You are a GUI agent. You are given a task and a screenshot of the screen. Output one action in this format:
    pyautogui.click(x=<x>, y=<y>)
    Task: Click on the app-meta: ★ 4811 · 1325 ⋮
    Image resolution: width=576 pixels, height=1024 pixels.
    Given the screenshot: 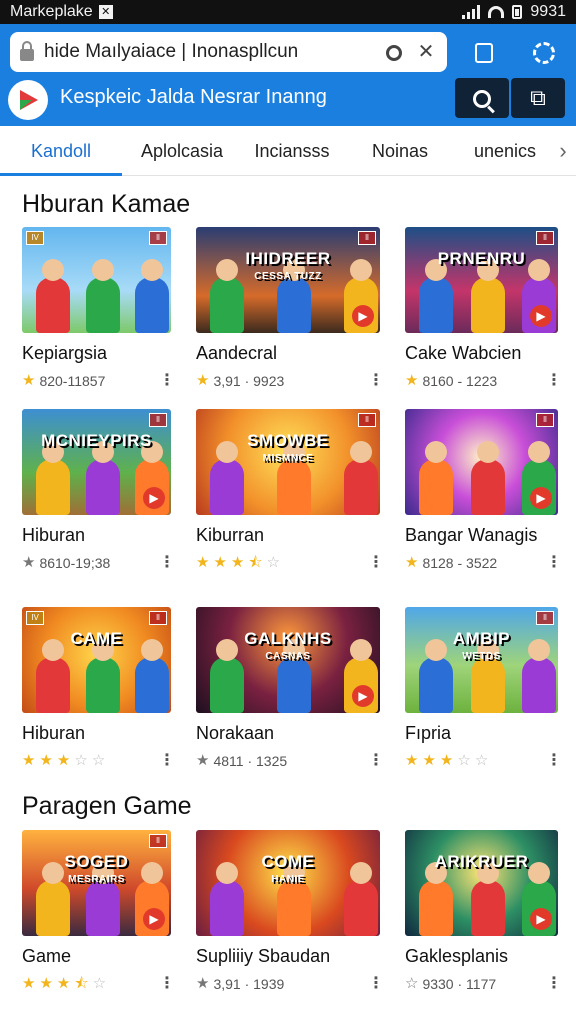 What is the action you would take?
    pyautogui.click(x=290, y=761)
    